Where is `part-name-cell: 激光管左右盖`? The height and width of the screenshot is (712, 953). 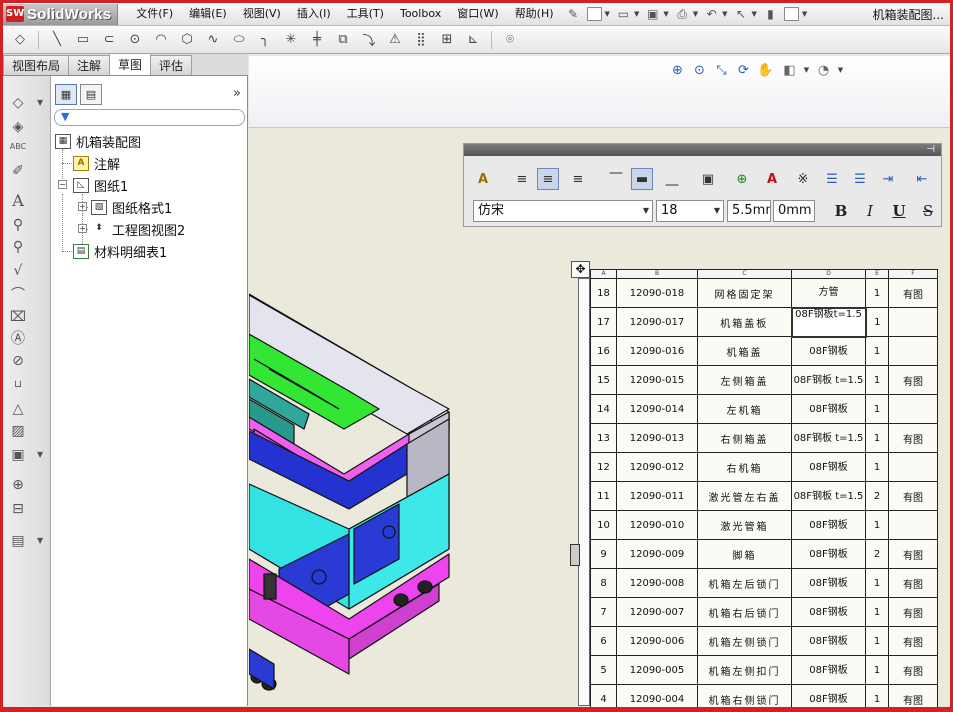
part-name-cell: 激光管左右盖 is located at coordinates (744, 496).